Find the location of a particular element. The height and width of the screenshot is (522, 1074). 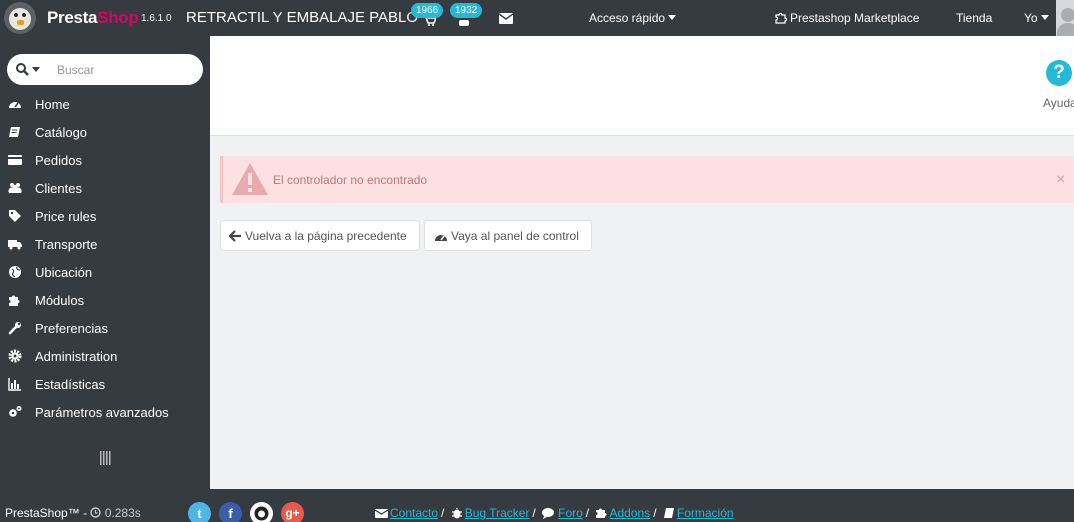

sidebar-item-customers: Clientes is located at coordinates (105, 188).